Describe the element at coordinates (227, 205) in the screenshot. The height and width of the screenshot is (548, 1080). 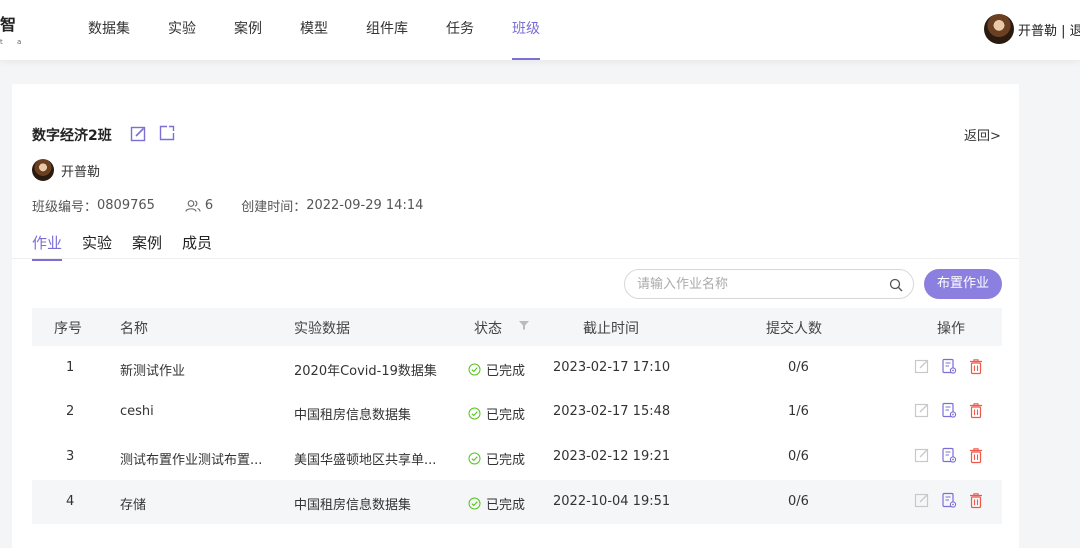
I see `class-meta: 班级编号： 0809765 6 创建时间： 2022-09-29 14:14` at that location.